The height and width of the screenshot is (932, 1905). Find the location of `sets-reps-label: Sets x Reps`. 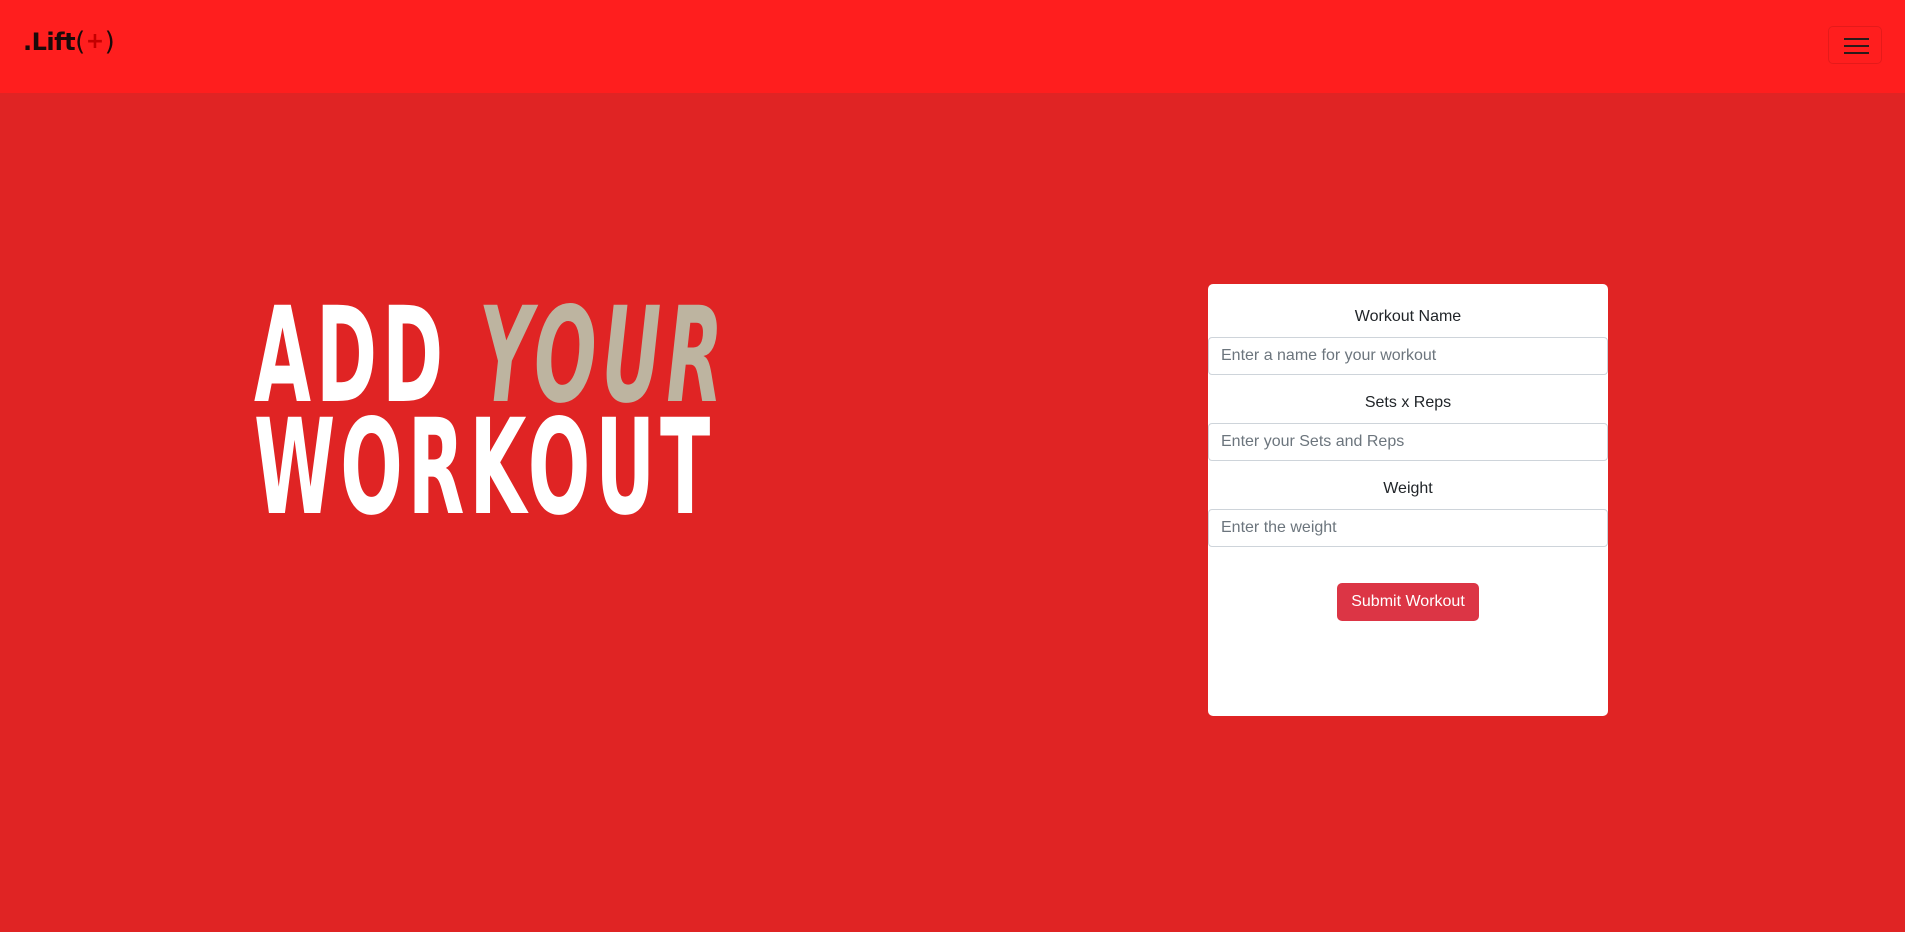

sets-reps-label: Sets x Reps is located at coordinates (1408, 402).